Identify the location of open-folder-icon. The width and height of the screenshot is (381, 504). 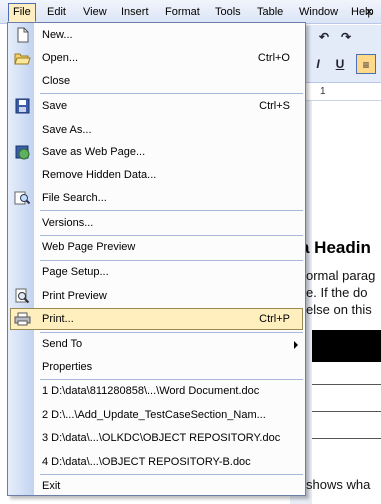
(22, 59).